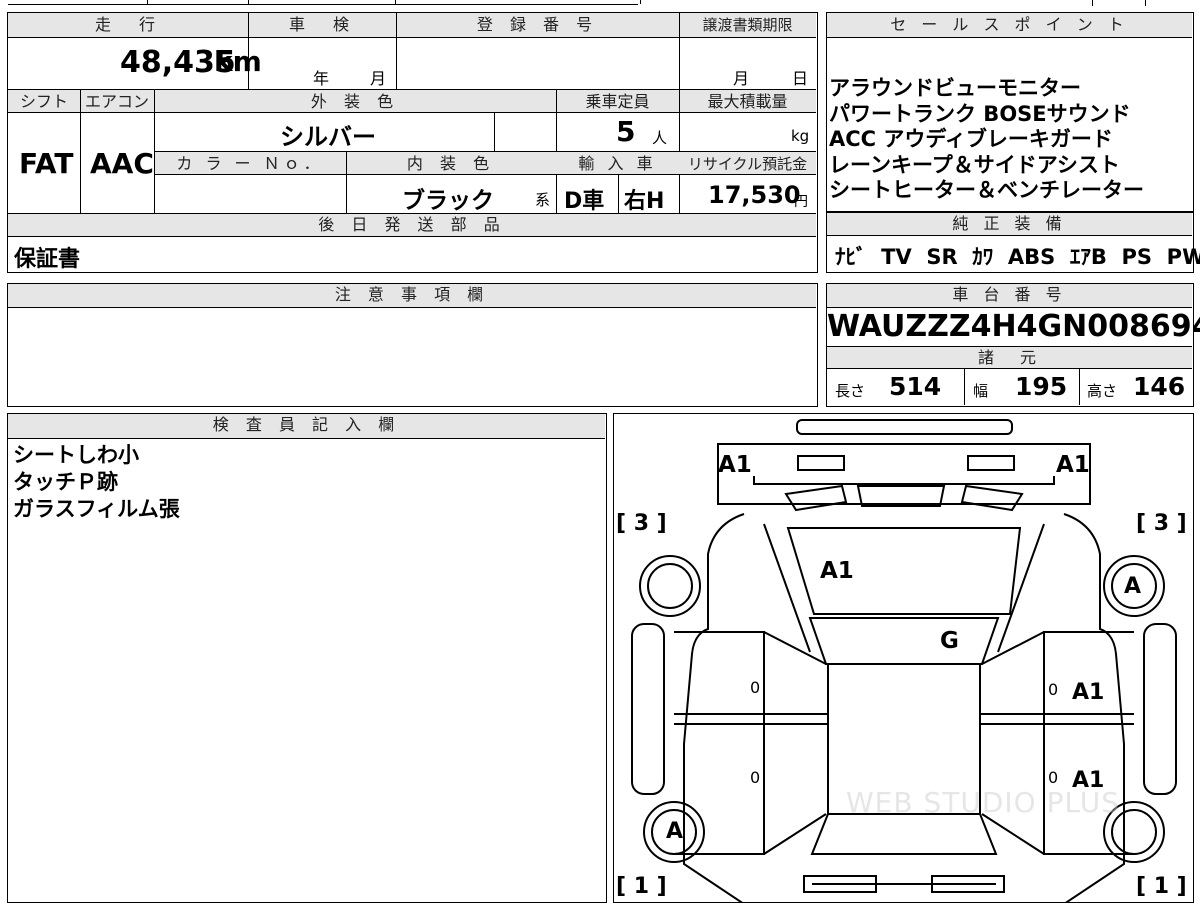 The image size is (1200, 903). Describe the element at coordinates (896, 257) in the screenshot. I see `equipment-item: TV` at that location.